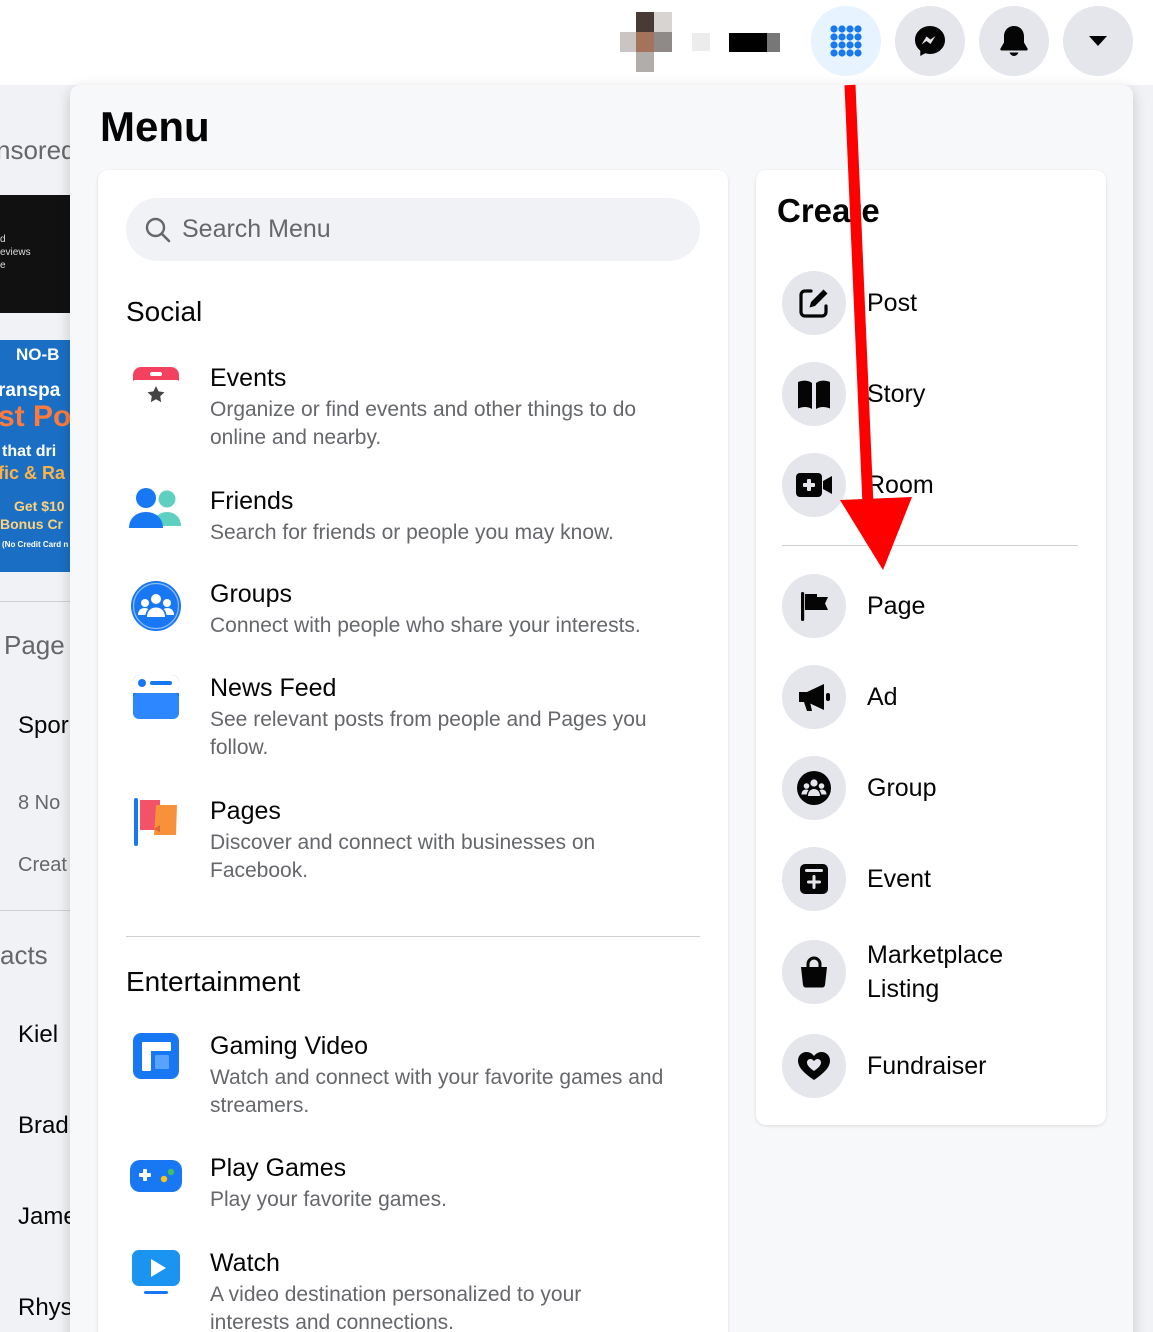  Describe the element at coordinates (814, 972) in the screenshot. I see `marketplace-bag-icon` at that location.